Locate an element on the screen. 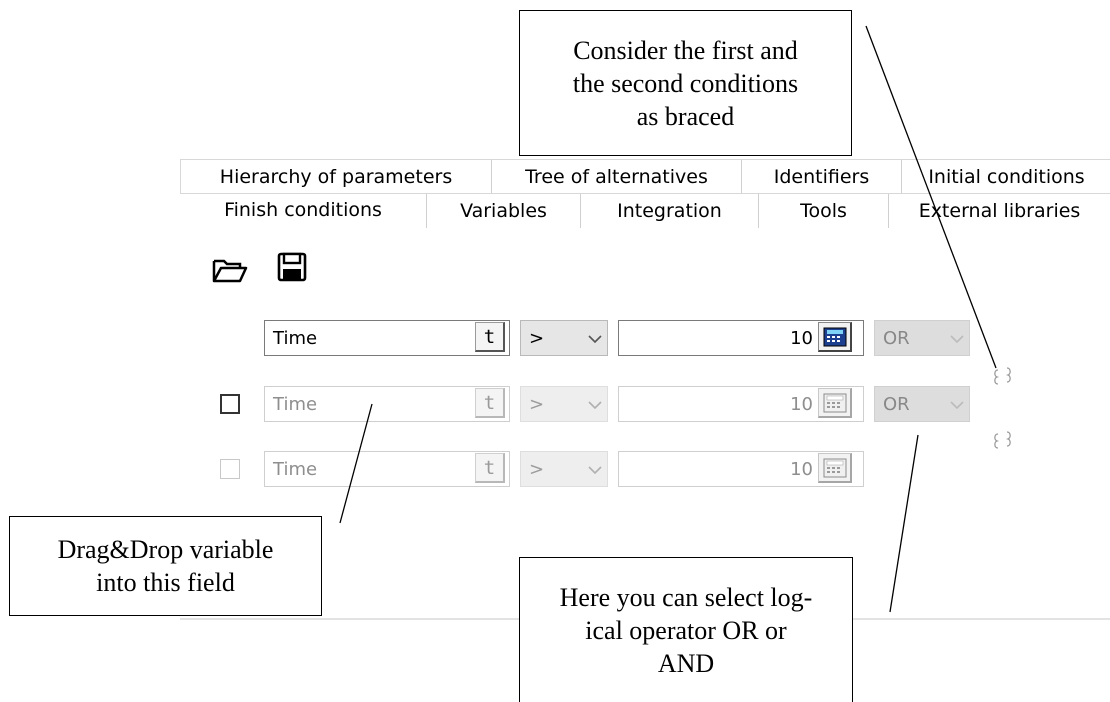 The width and height of the screenshot is (1110, 702). tab-tools: Tools is located at coordinates (824, 211).